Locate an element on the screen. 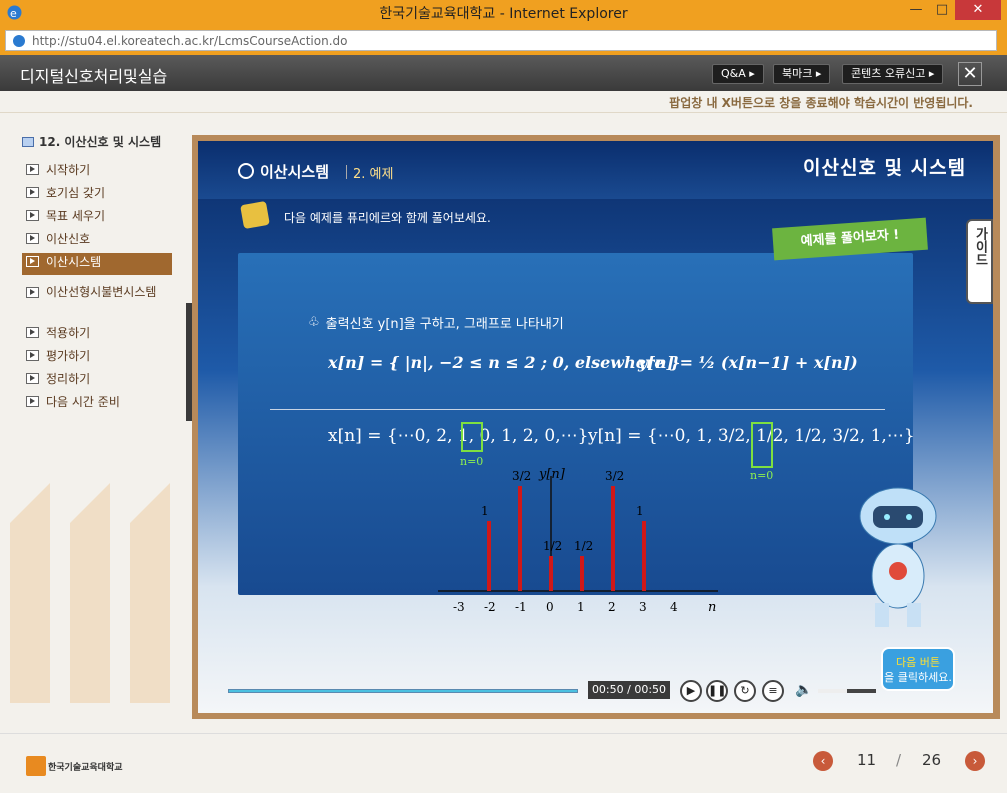 Image resolution: width=1007 pixels, height=793 pixels. page-icon is located at coordinates (19, 40).